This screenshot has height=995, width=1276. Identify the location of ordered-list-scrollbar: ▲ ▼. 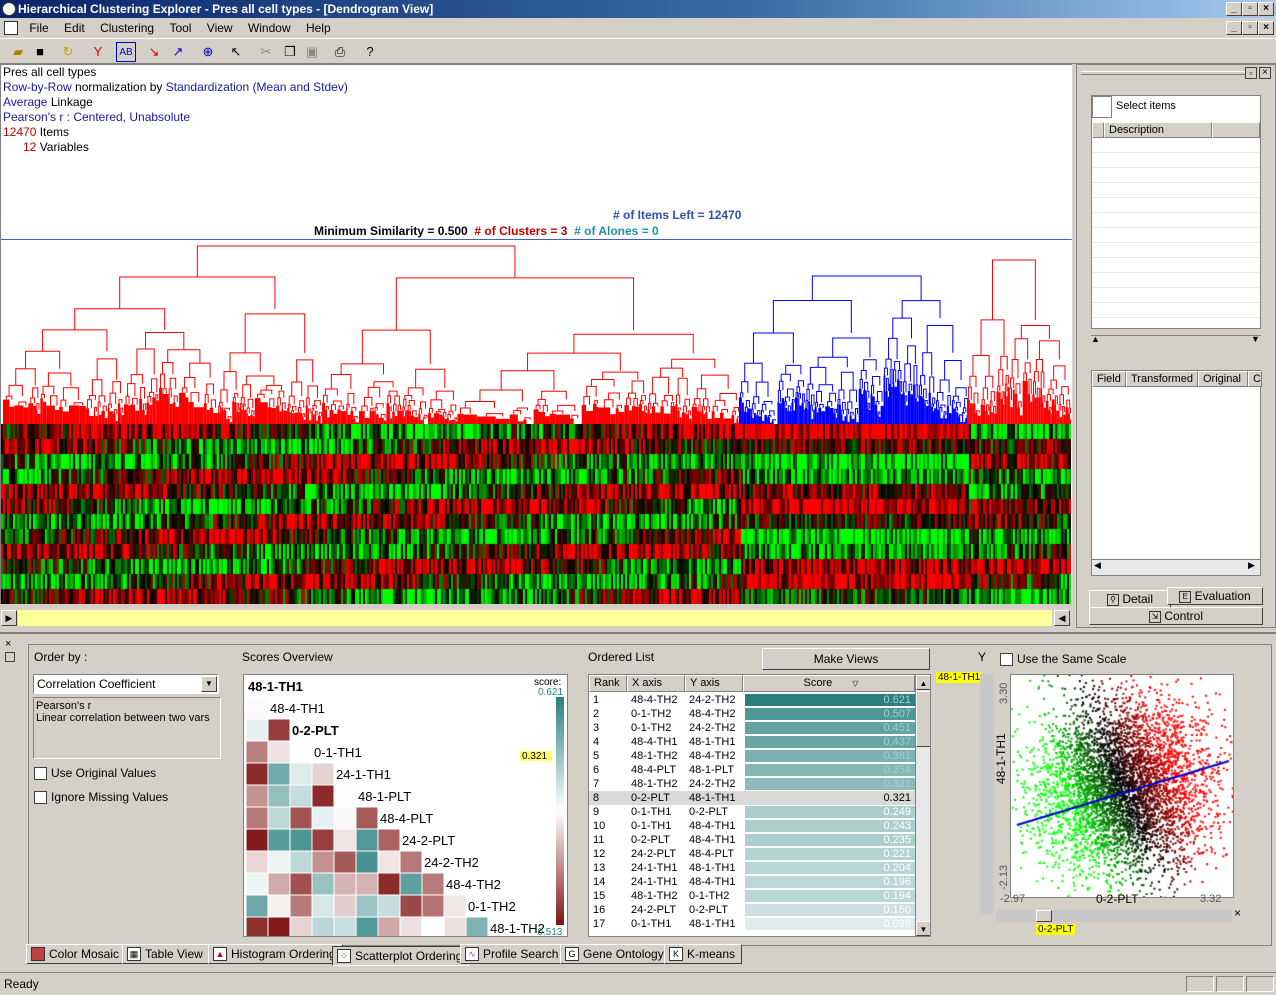
(922, 805).